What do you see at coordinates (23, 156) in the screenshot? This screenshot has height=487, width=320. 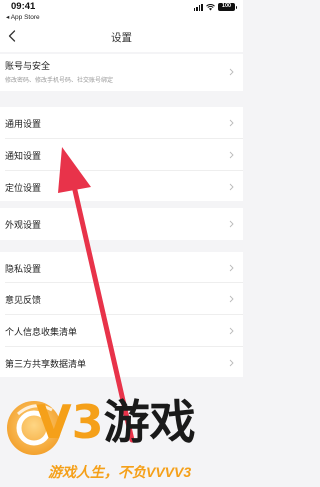 I see `settings-item-label: 通知设置` at bounding box center [23, 156].